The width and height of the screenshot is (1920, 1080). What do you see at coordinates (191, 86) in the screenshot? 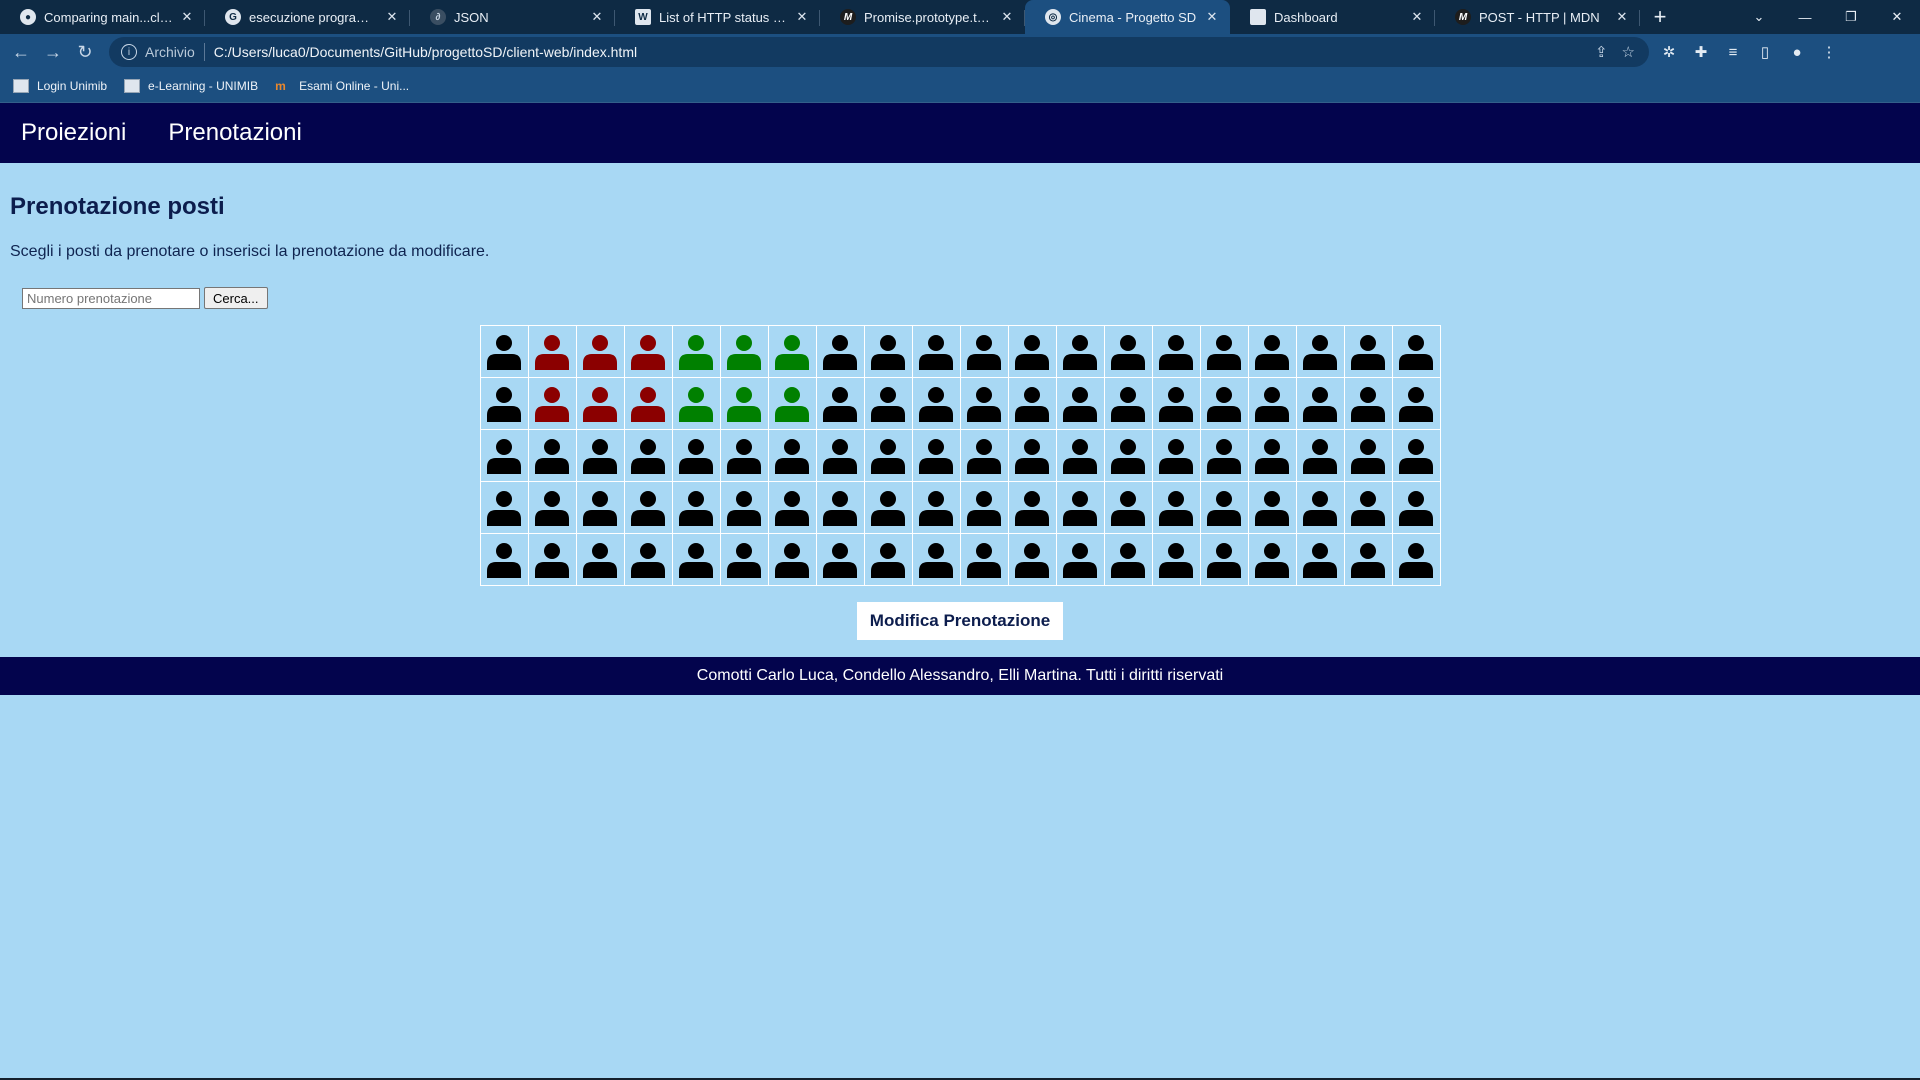
I see `bookmark-elearning: e-Learning - UNIMIB` at bounding box center [191, 86].